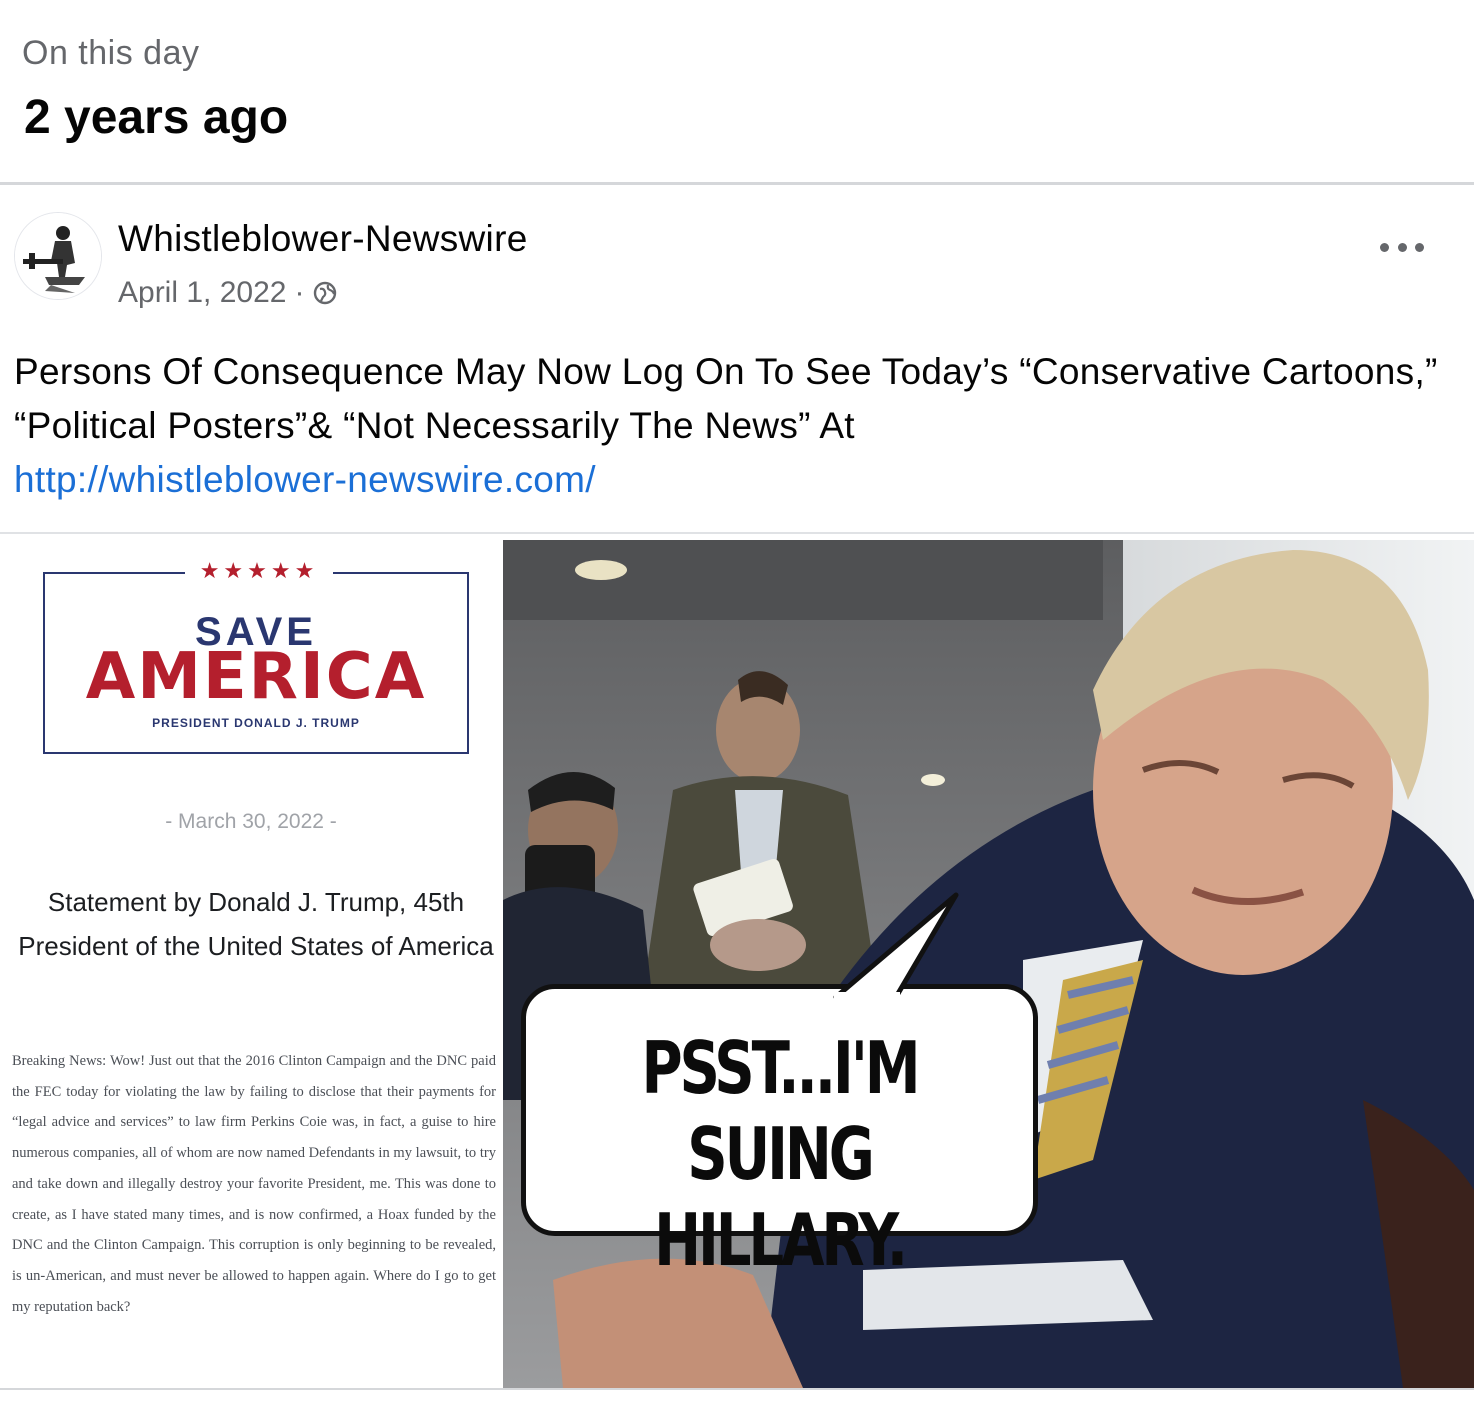 Image resolution: width=1474 pixels, height=1412 pixels. I want to click on globe-icon, so click(325, 293).